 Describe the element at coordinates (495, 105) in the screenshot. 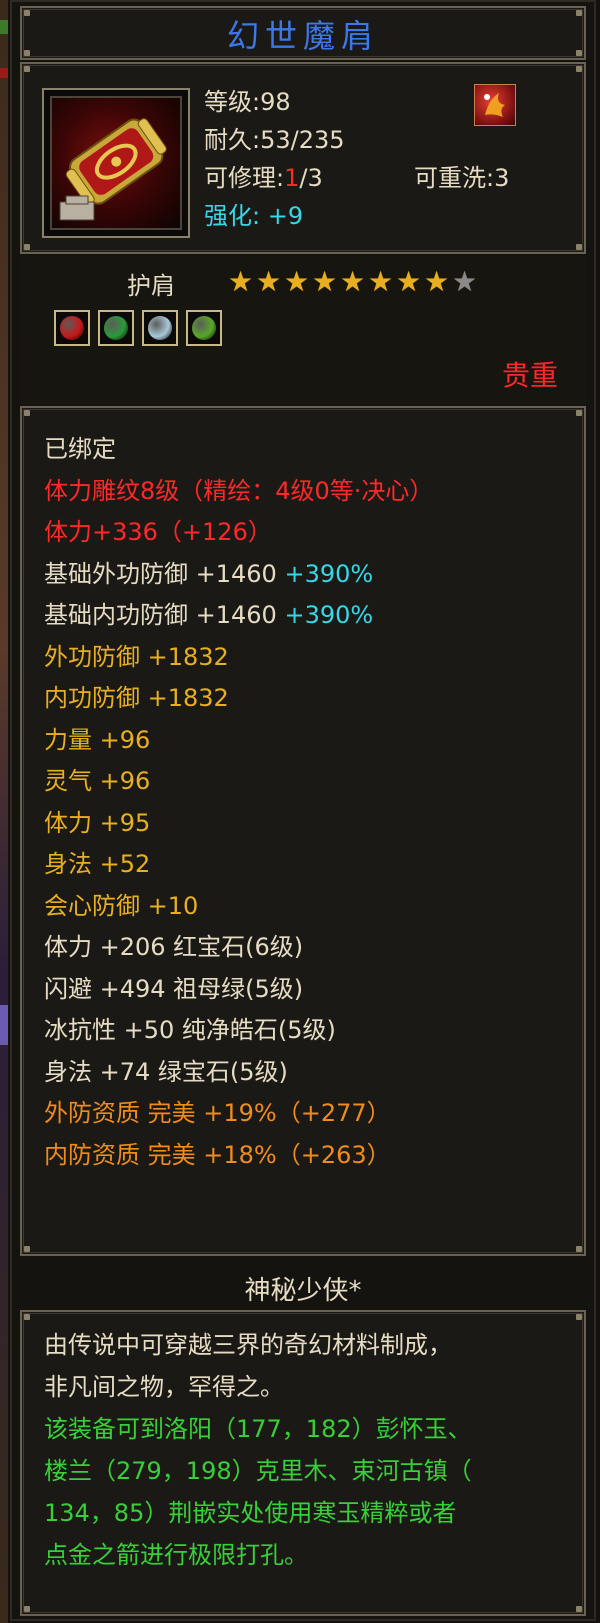

I see `fire-emblem-icon` at that location.